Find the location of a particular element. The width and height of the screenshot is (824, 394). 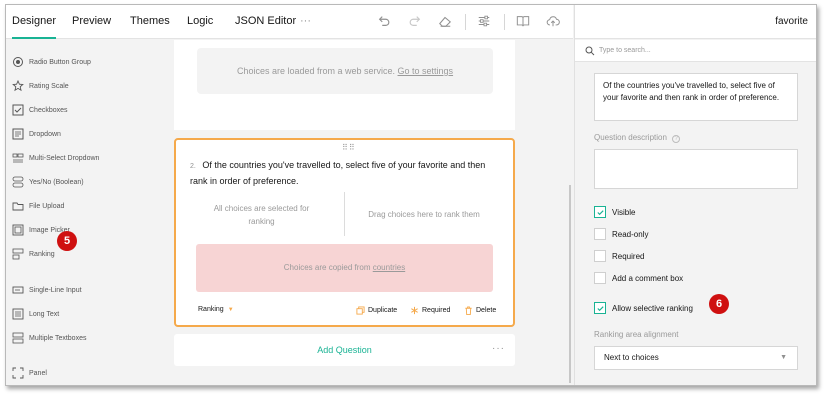

question-type-selector: Ranking ▼ is located at coordinates (216, 309).